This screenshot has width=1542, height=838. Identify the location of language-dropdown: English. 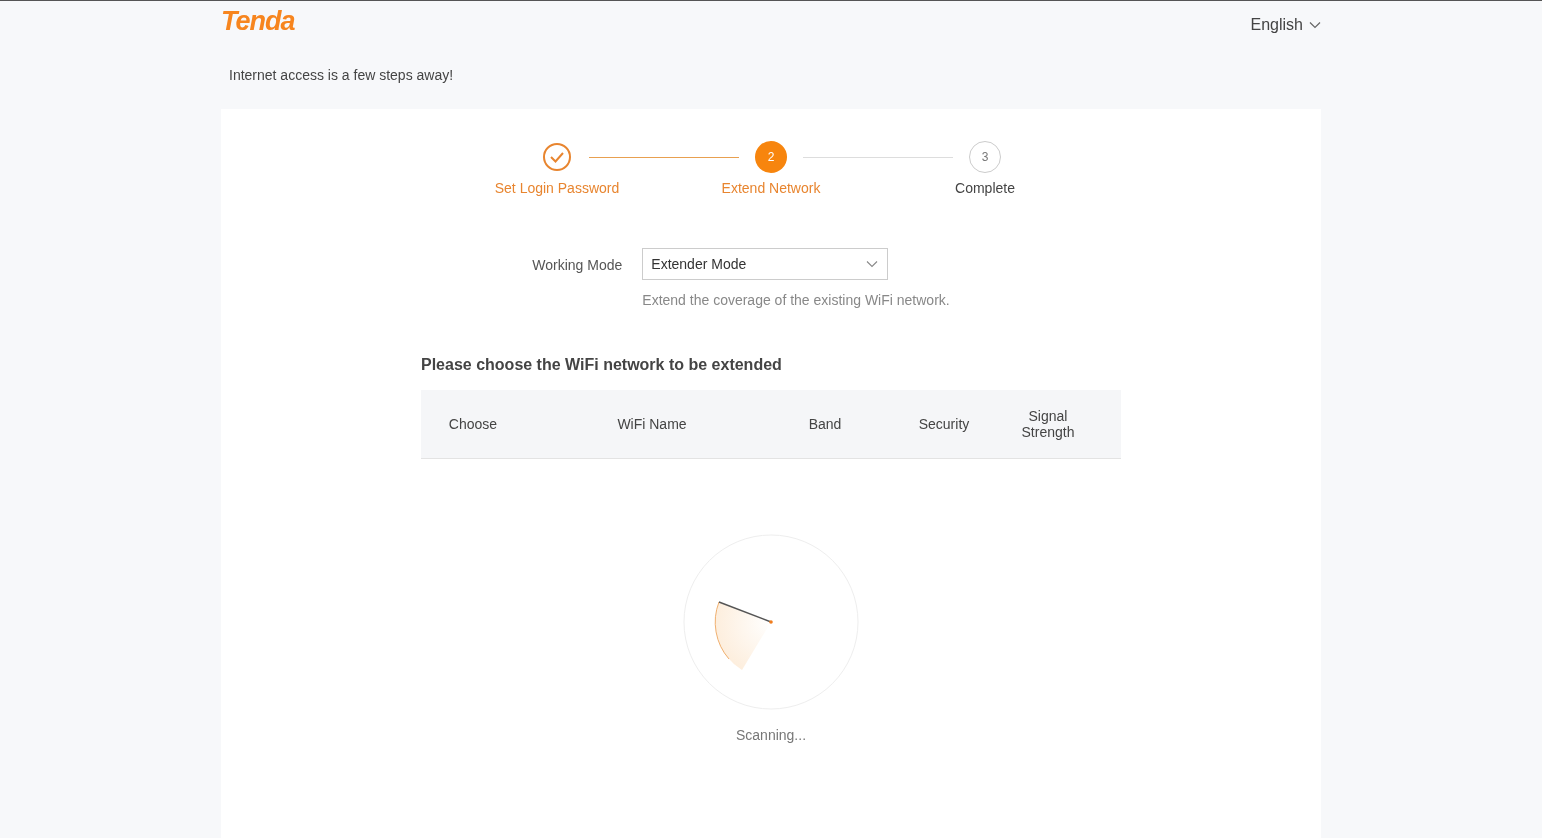
(1285, 25).